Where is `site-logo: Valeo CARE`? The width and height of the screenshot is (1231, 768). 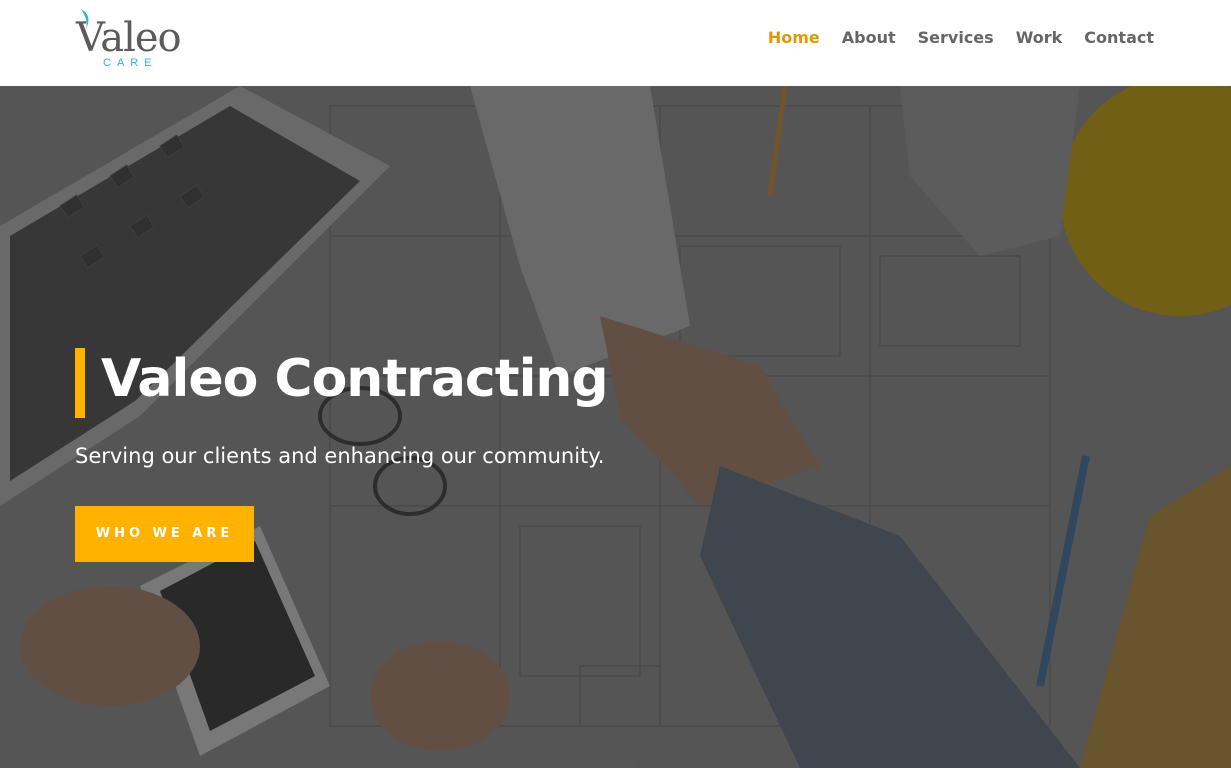
site-logo: Valeo CARE is located at coordinates (136, 40).